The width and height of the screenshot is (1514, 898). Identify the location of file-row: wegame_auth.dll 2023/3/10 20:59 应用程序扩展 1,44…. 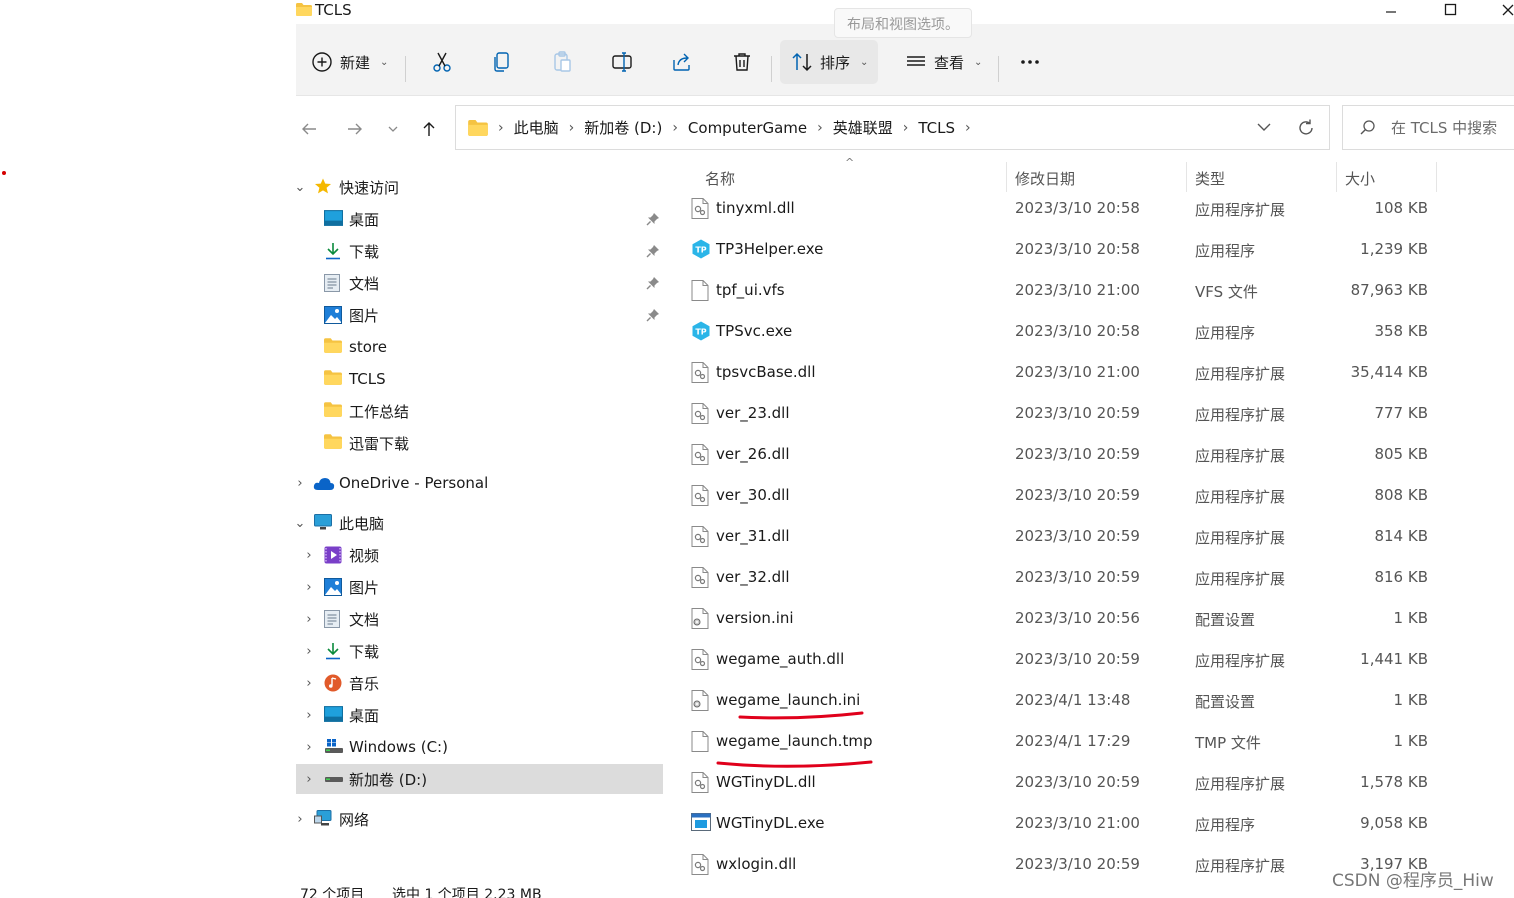
(1097, 659).